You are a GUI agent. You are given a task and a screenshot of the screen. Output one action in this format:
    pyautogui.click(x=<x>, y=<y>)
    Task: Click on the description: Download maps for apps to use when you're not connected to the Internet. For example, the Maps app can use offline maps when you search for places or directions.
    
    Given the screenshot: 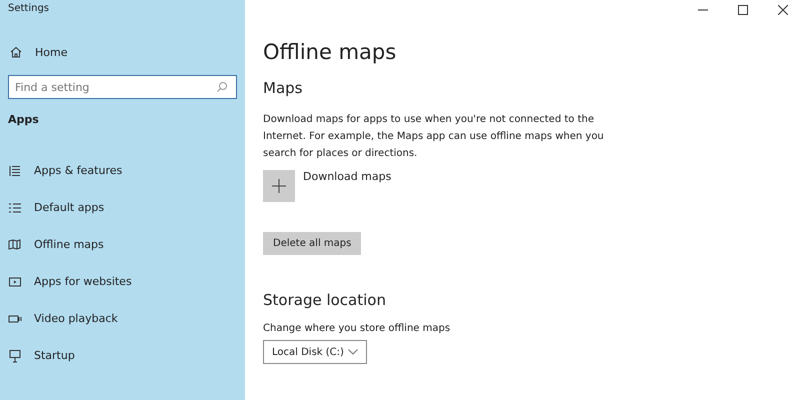 What is the action you would take?
    pyautogui.click(x=434, y=137)
    